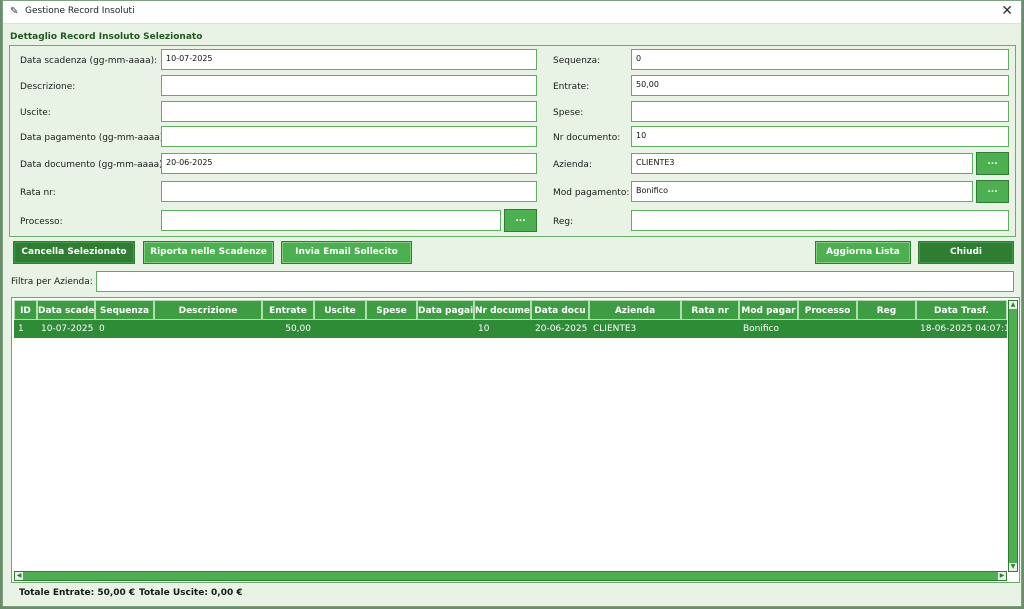 This screenshot has width=1024, height=609. Describe the element at coordinates (346, 252) in the screenshot. I see `invia-email-sollecito-button: Invia Email Sollecito` at that location.